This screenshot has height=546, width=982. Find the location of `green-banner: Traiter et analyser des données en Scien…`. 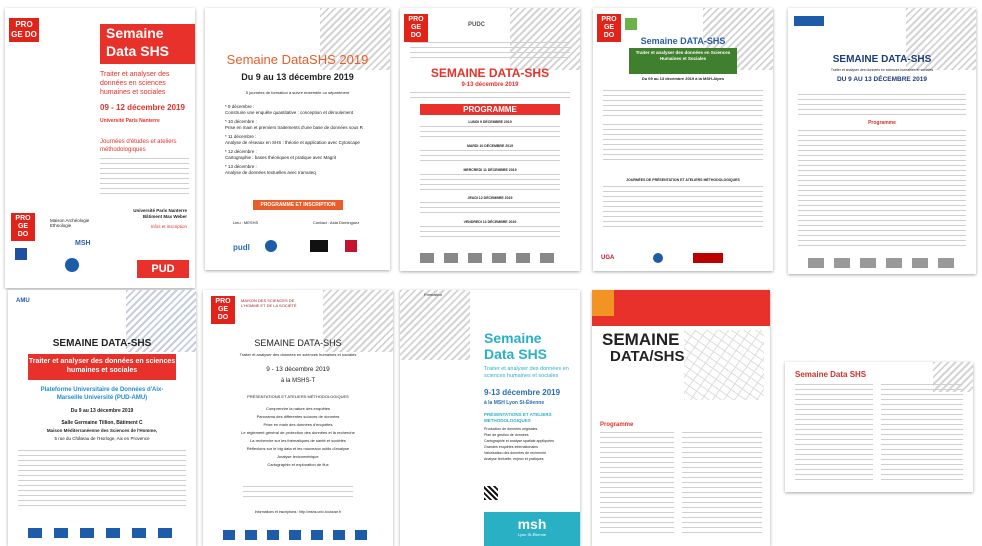

green-banner: Traiter et analyser des données en Scien… is located at coordinates (683, 61).